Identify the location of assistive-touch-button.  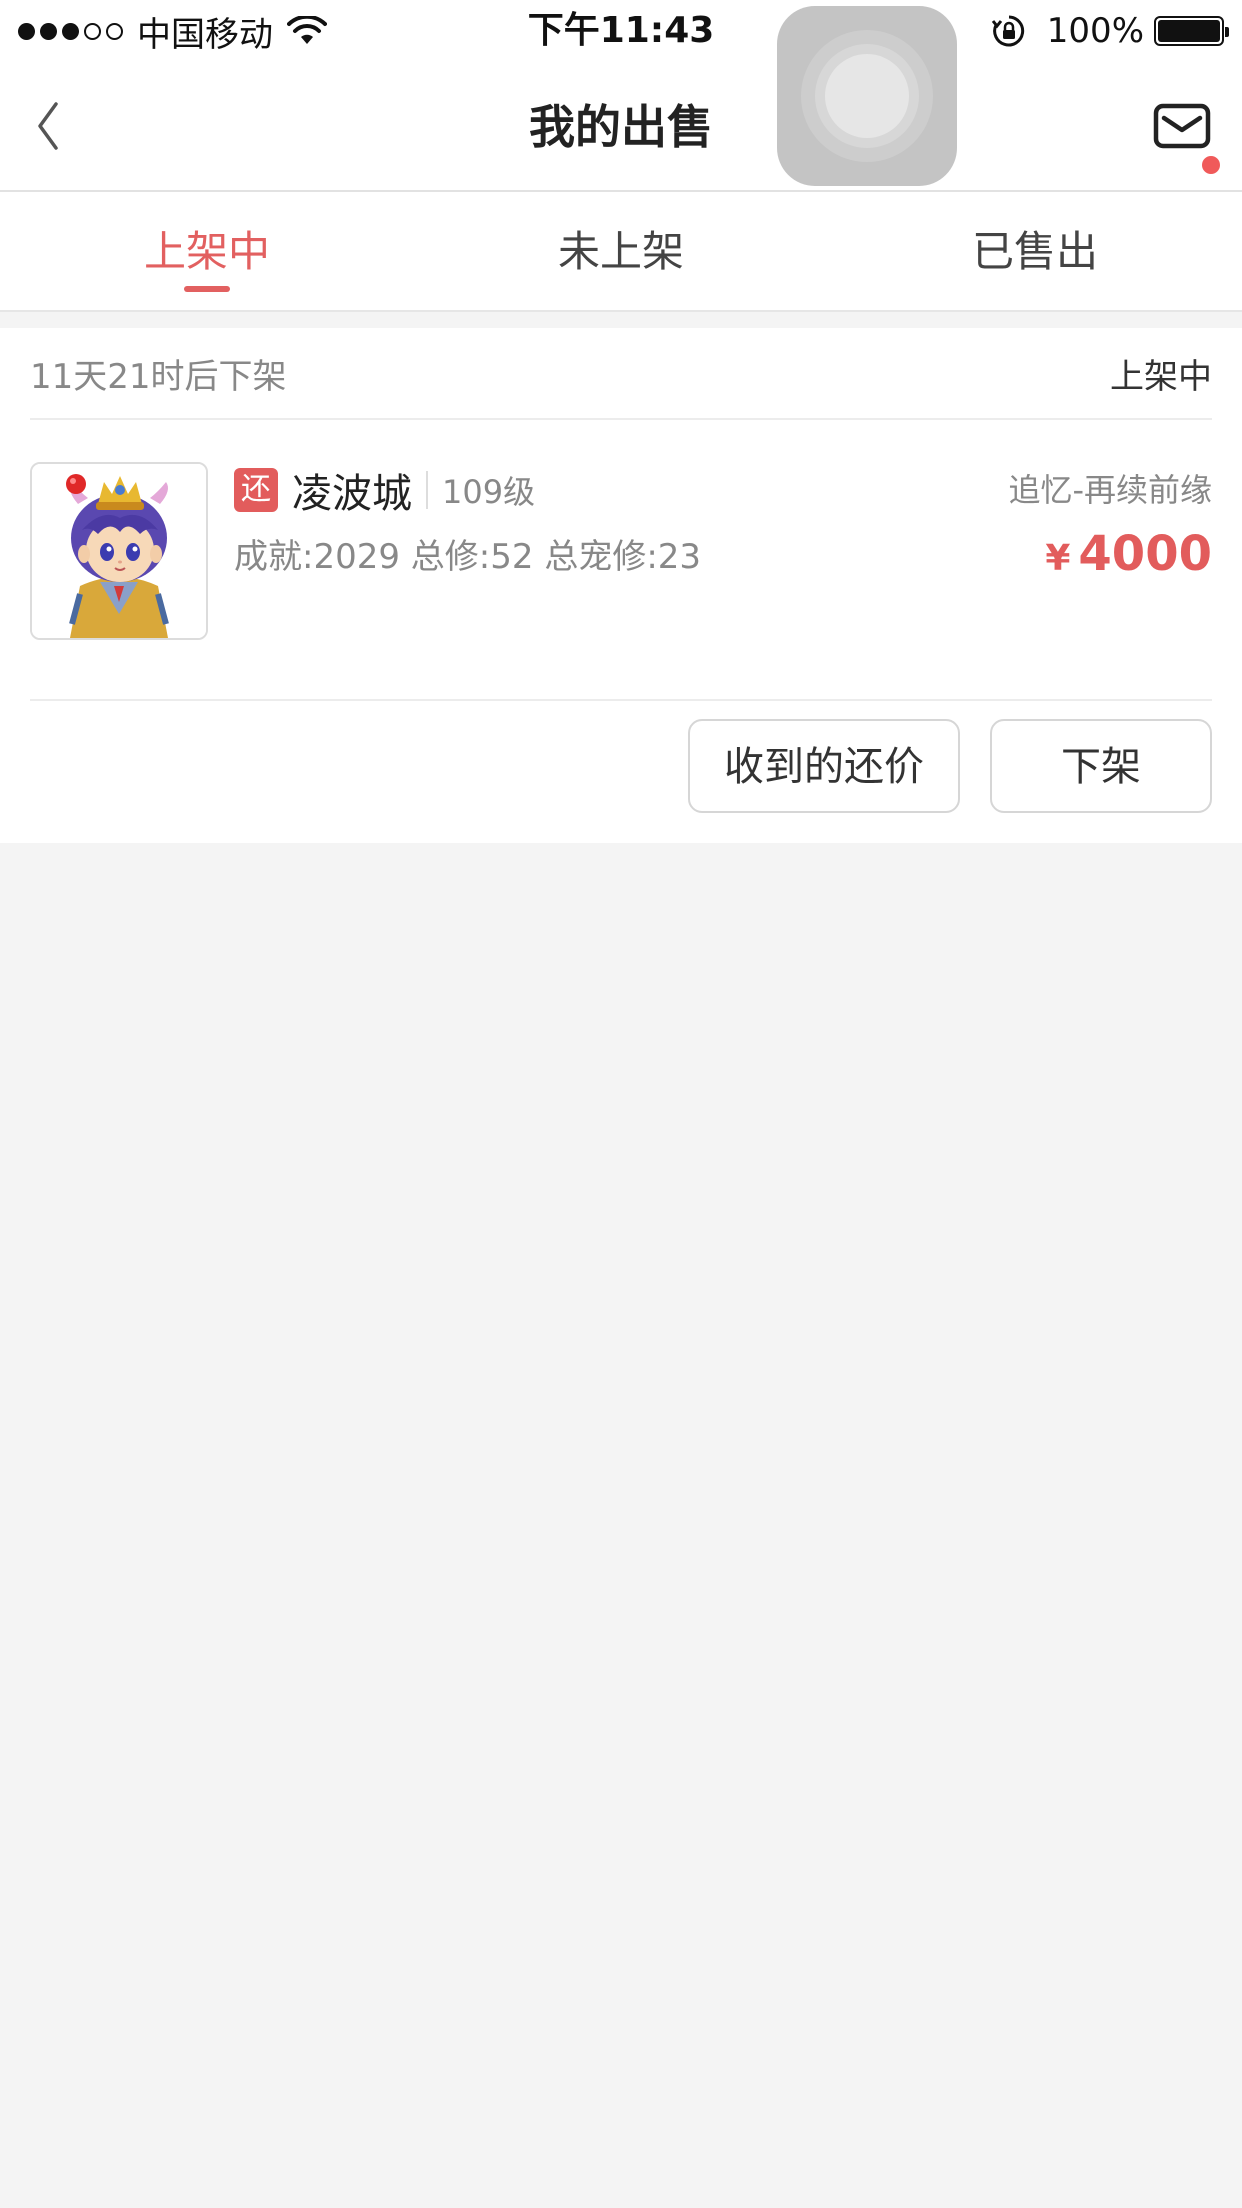
(867, 96).